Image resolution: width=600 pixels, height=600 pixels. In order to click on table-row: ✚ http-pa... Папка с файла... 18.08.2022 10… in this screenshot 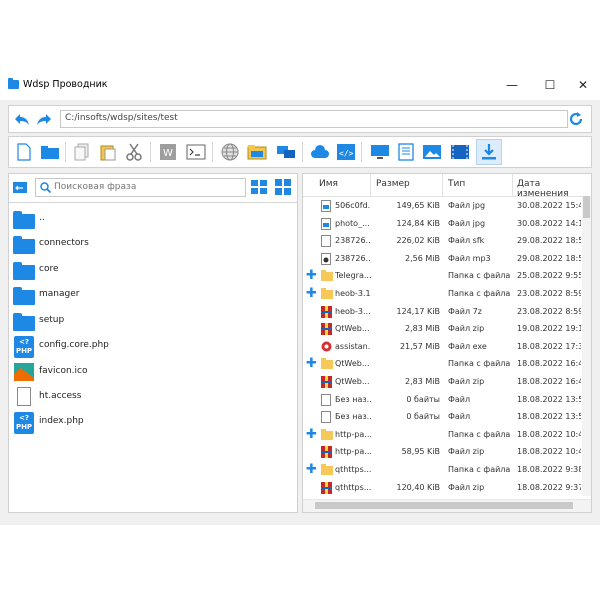, I will do `click(442, 436)`.